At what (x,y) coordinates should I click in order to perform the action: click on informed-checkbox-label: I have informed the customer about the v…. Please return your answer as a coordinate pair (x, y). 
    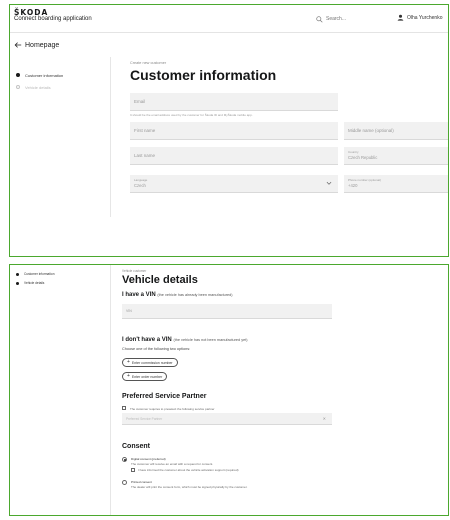
    Looking at the image, I should click on (188, 470).